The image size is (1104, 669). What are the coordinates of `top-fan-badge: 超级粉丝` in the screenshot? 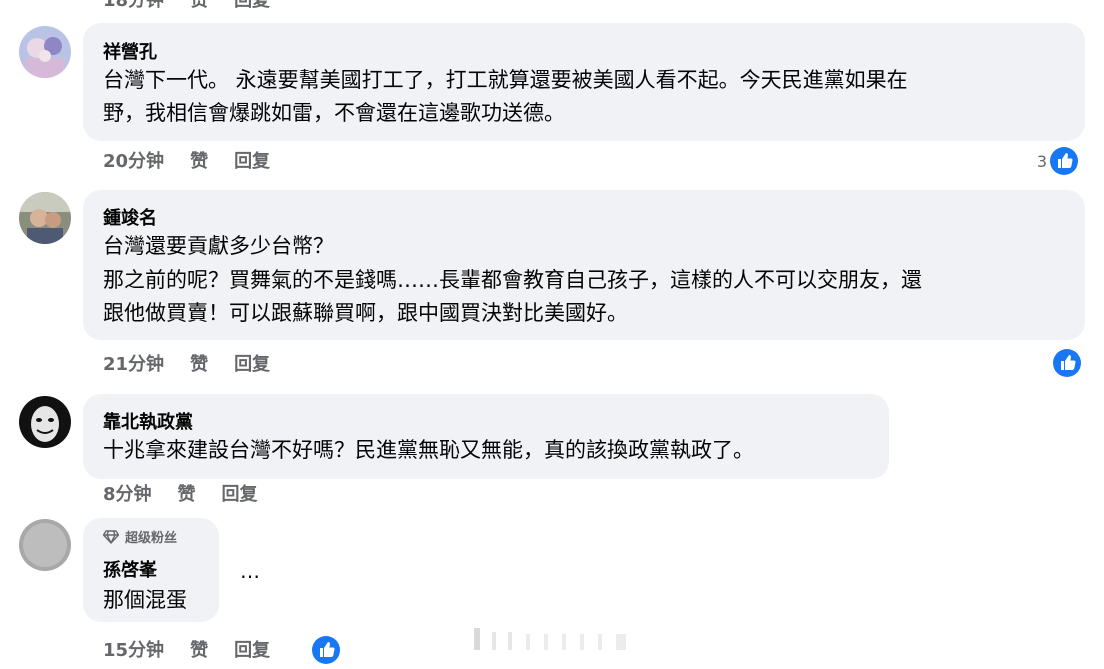 It's located at (140, 540).